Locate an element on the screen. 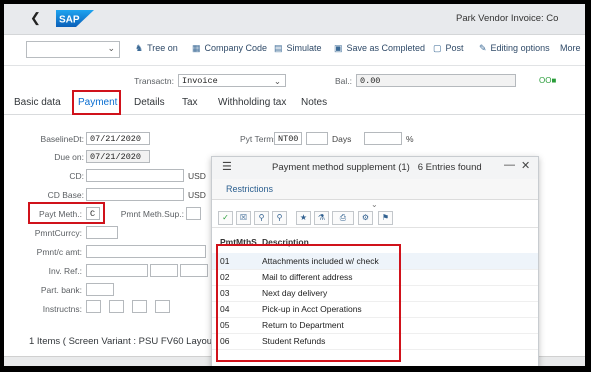  inv-ref-label: Inv. Ref.: is located at coordinates (65, 271).